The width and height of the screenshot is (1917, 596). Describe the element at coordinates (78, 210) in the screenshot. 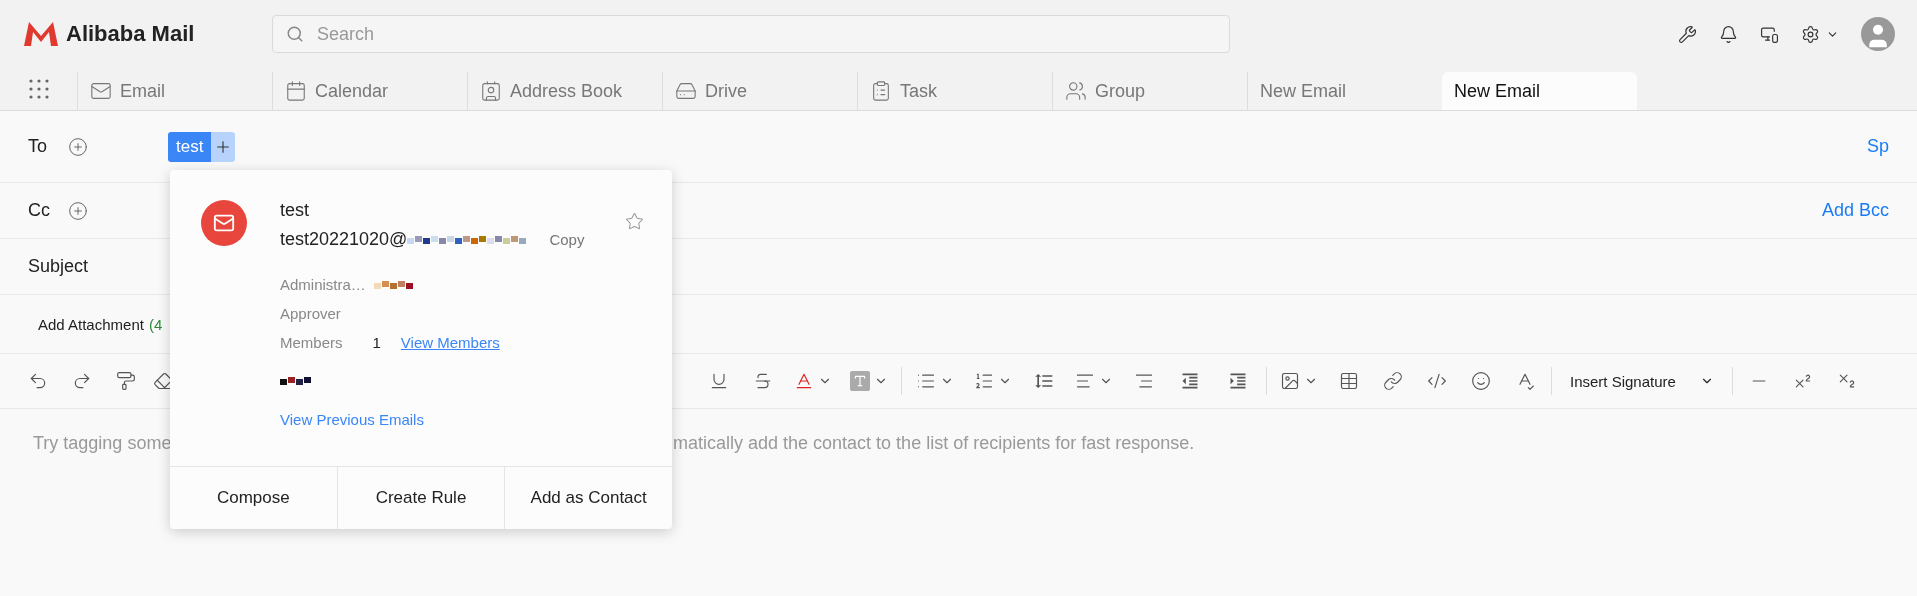

I see `add-cc-icon` at that location.